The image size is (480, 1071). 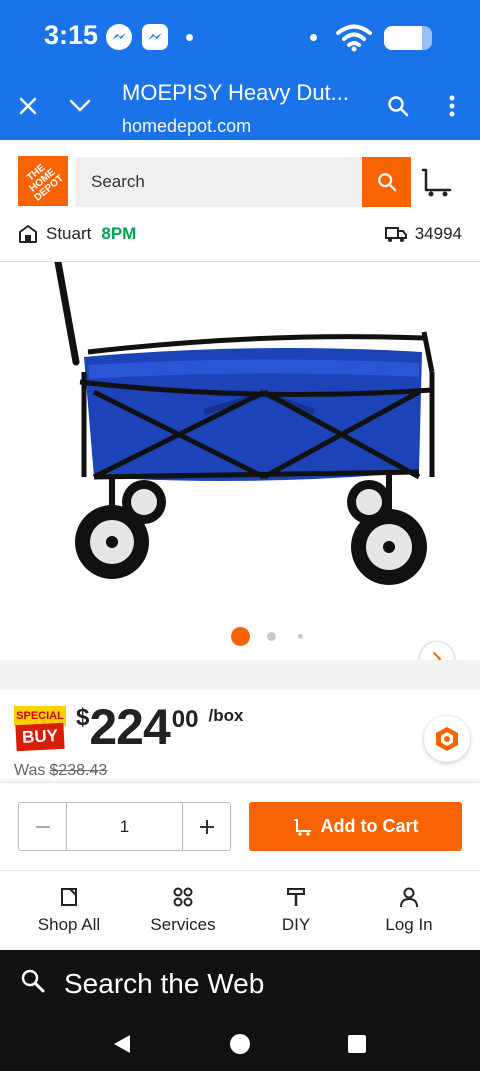 I want to click on system-navigation-bar, so click(x=240, y=1043).